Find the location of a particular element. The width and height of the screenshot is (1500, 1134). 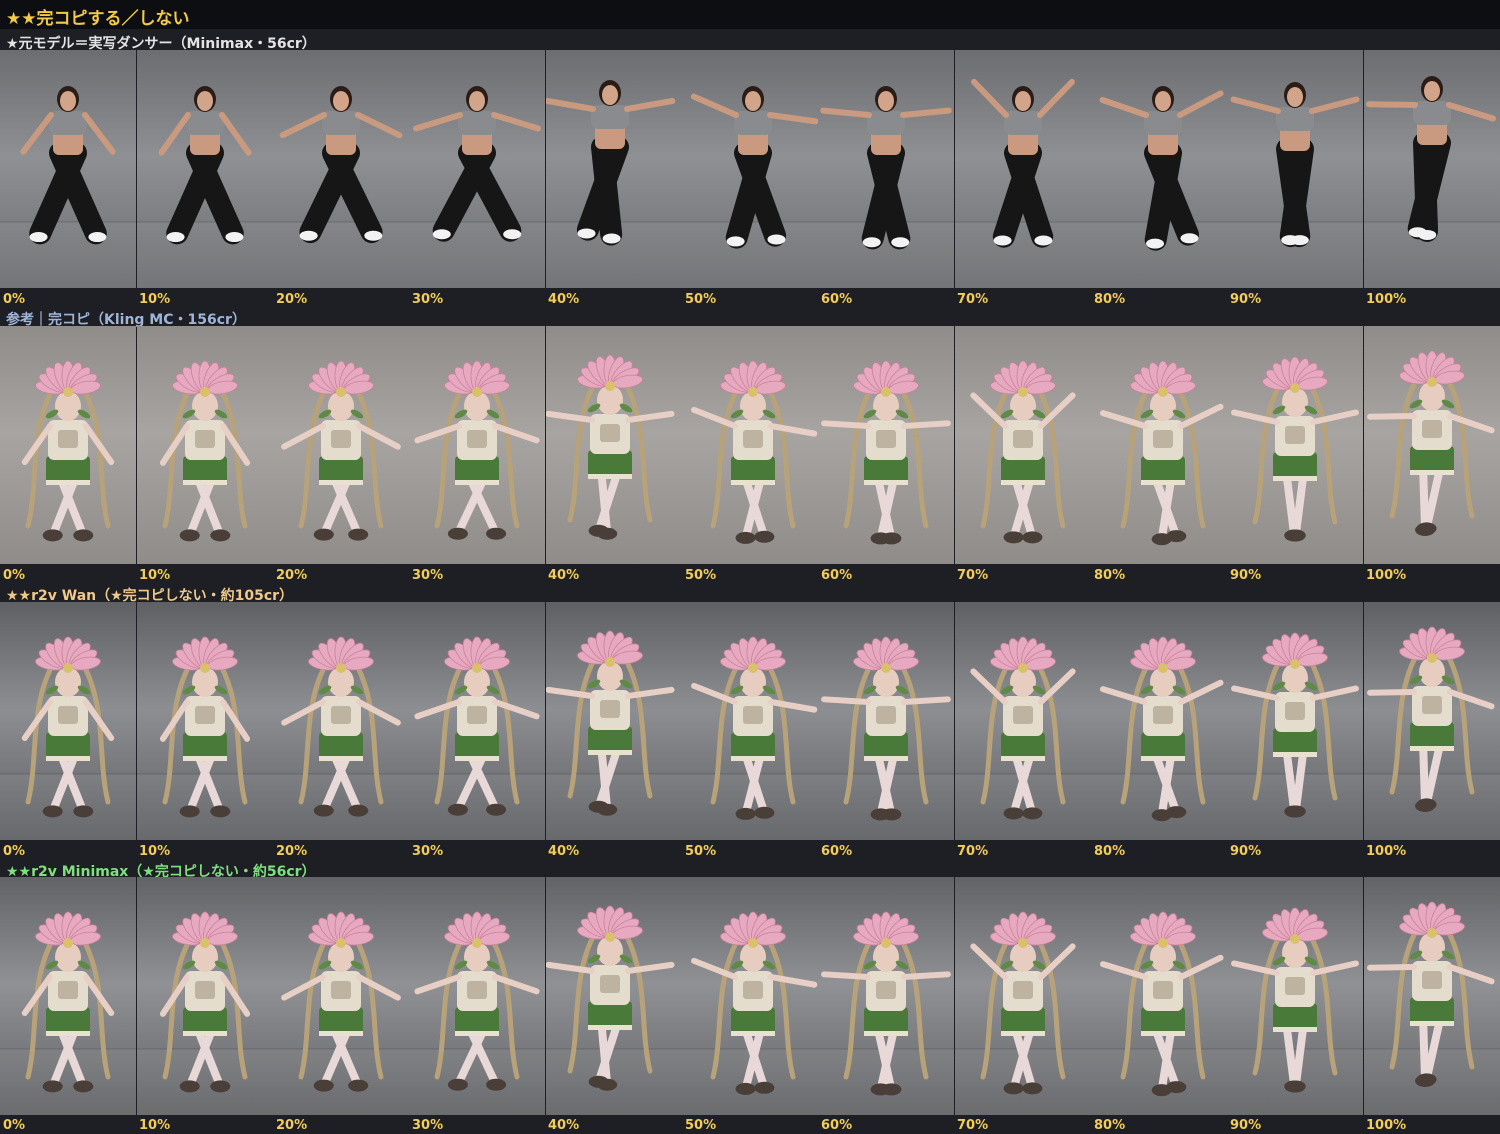

progress-label: 30% is located at coordinates (428, 299).